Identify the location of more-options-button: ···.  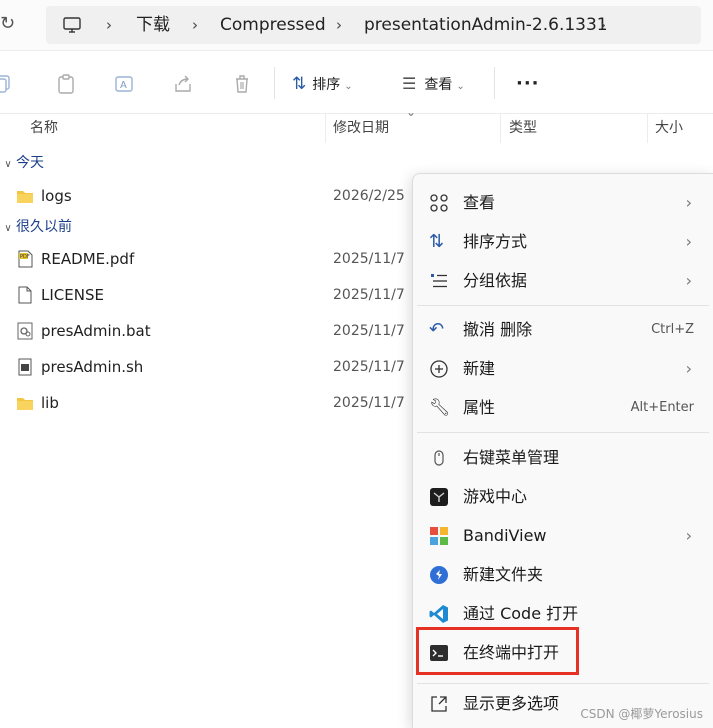
(528, 84).